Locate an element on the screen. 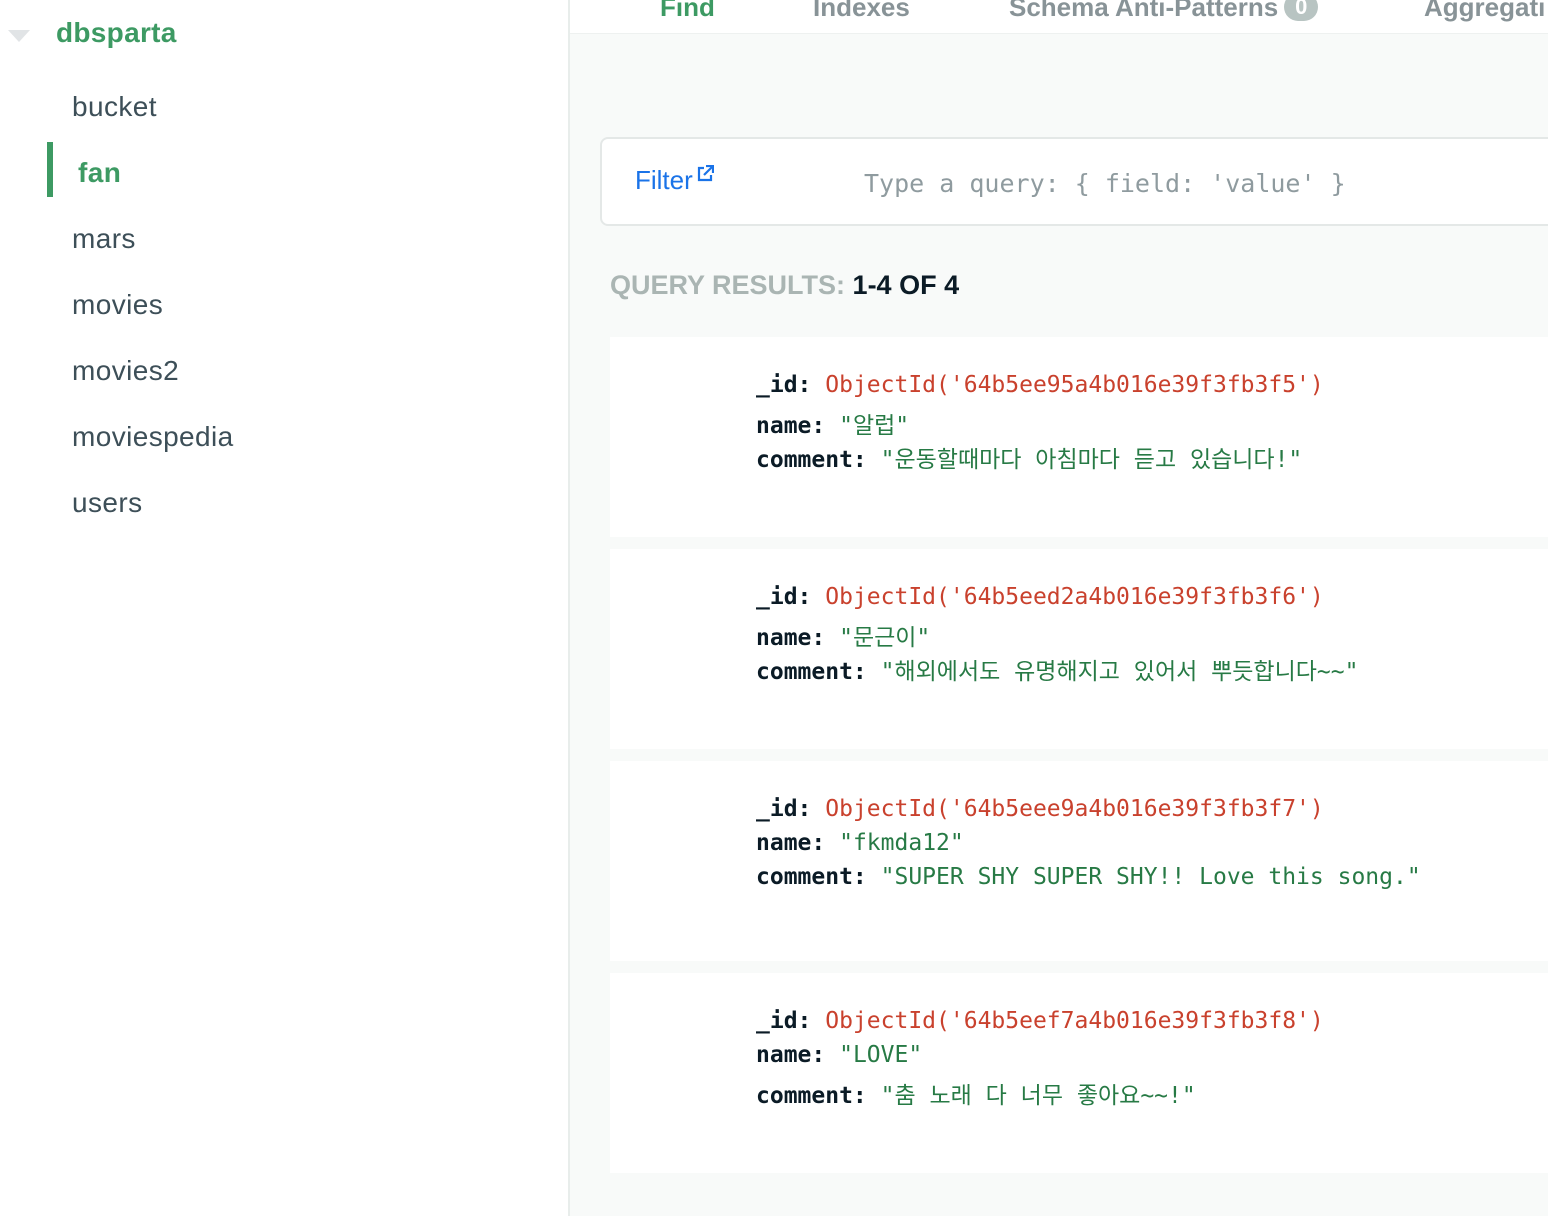 The image size is (1548, 1216). tab-find: Find is located at coordinates (687, 11).